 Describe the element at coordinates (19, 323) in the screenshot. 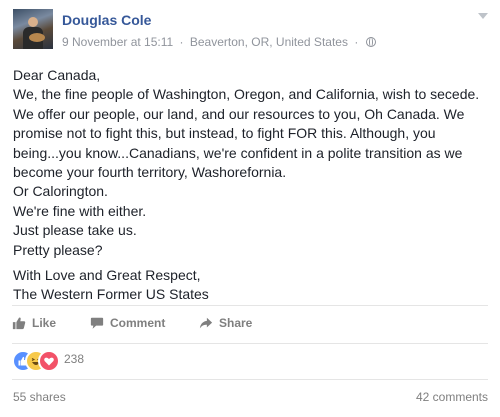

I see `thumbs-up-icon` at that location.